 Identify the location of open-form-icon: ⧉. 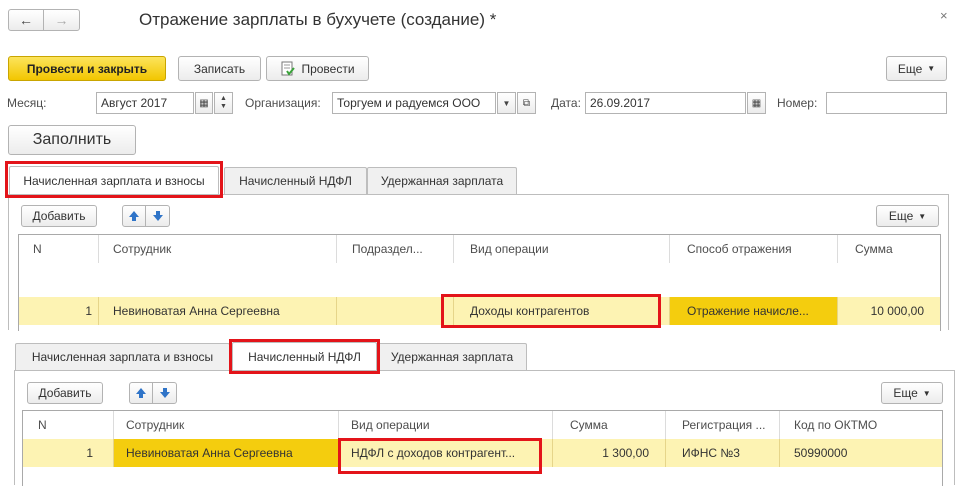
(526, 103).